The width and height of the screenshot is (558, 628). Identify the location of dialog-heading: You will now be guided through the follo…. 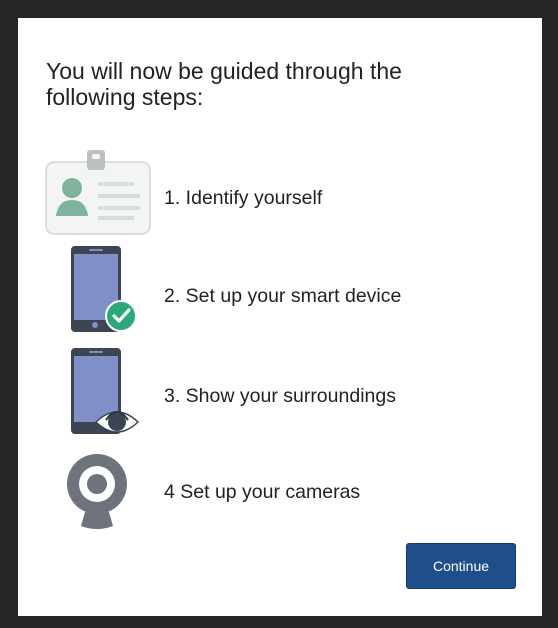
(224, 84).